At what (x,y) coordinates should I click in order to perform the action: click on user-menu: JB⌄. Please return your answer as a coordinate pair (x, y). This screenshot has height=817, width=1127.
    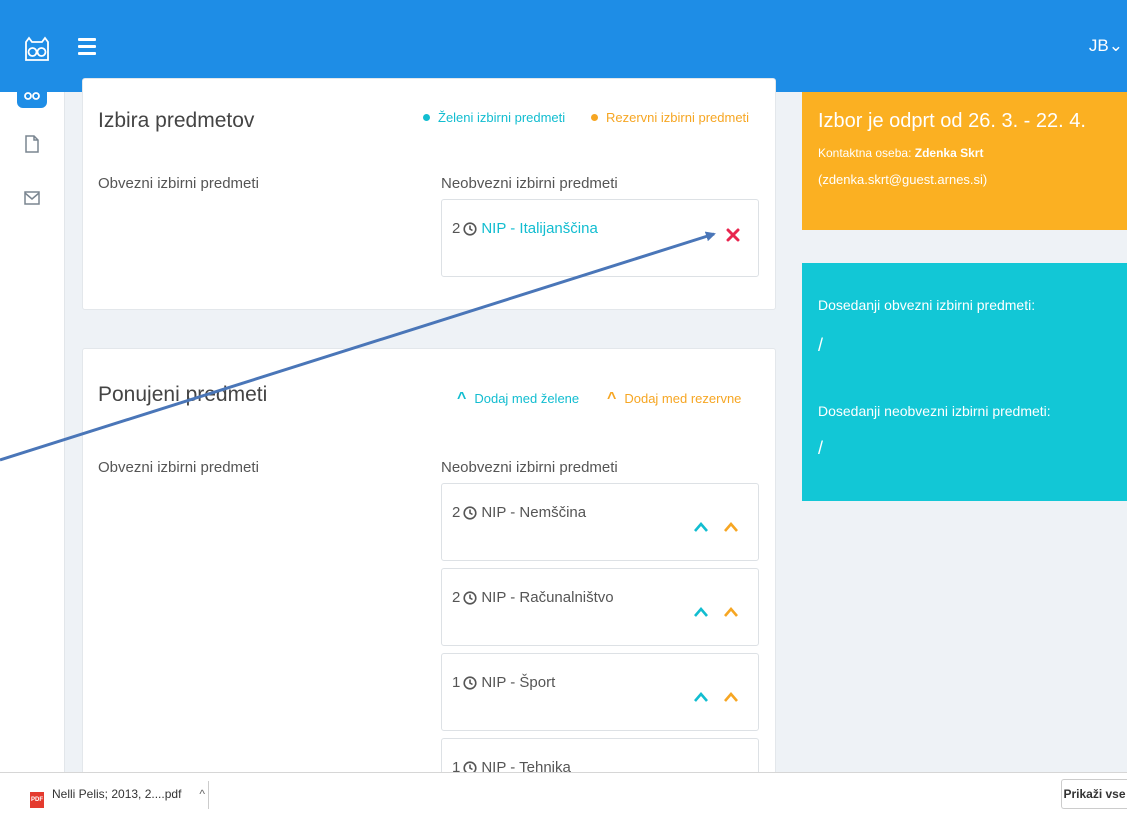
    Looking at the image, I should click on (1106, 46).